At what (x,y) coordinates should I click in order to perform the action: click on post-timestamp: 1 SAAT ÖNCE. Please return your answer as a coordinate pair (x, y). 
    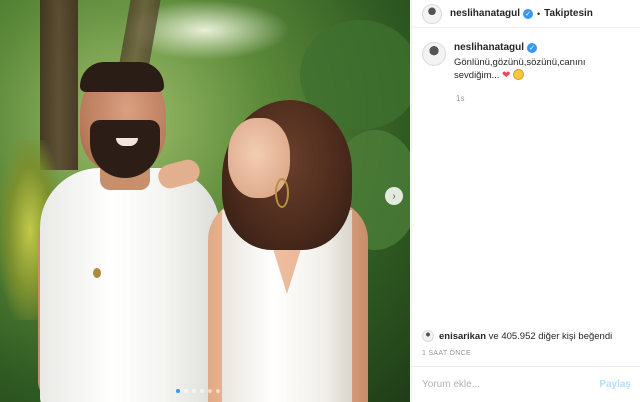
    Looking at the image, I should click on (446, 353).